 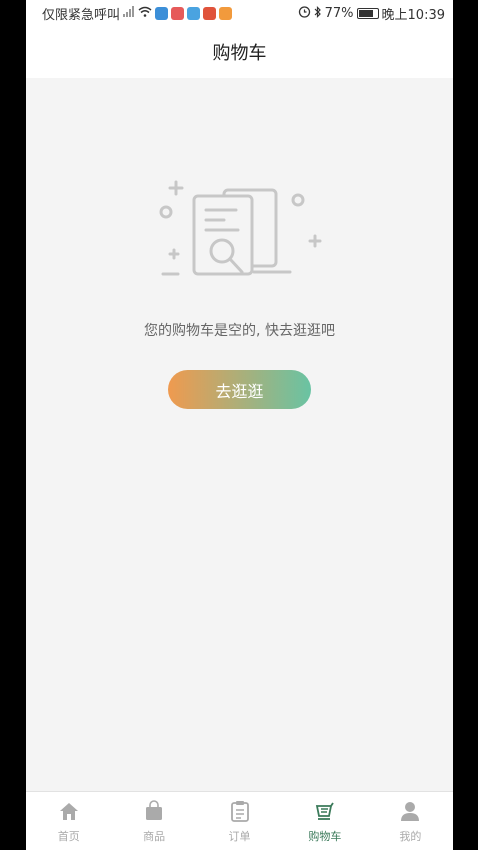 I want to click on wifi-icon, so click(x=145, y=13).